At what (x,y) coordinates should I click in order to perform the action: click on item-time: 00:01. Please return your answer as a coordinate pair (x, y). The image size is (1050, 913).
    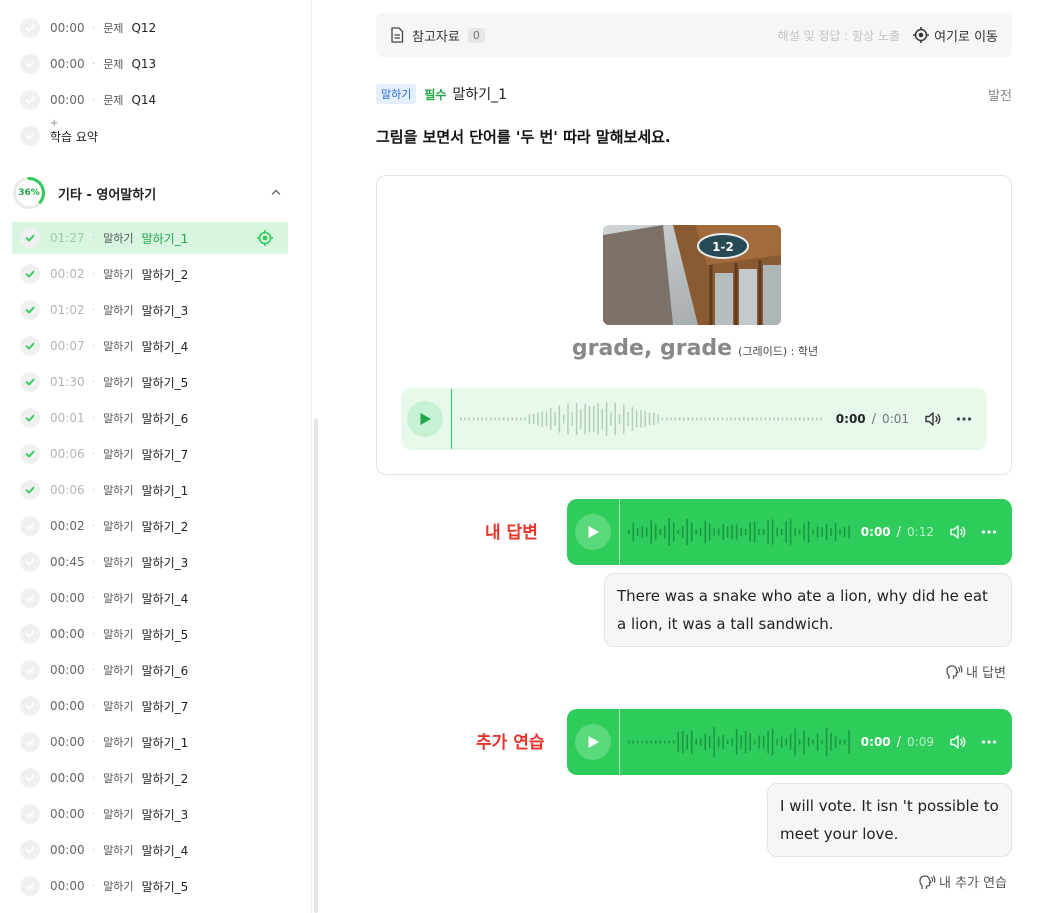
    Looking at the image, I should click on (67, 418).